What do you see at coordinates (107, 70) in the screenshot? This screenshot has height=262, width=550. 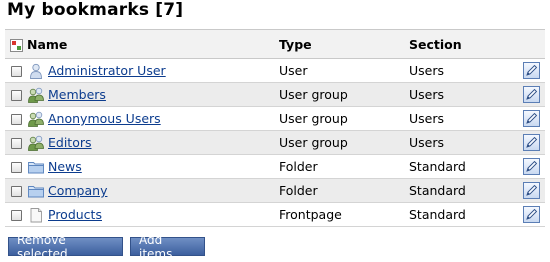 I see `bookmark-link: Administrator User` at bounding box center [107, 70].